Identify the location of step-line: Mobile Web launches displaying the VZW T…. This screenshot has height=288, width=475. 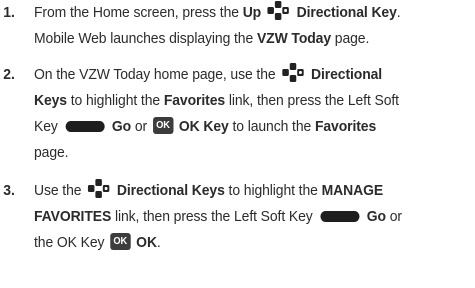
(236, 39).